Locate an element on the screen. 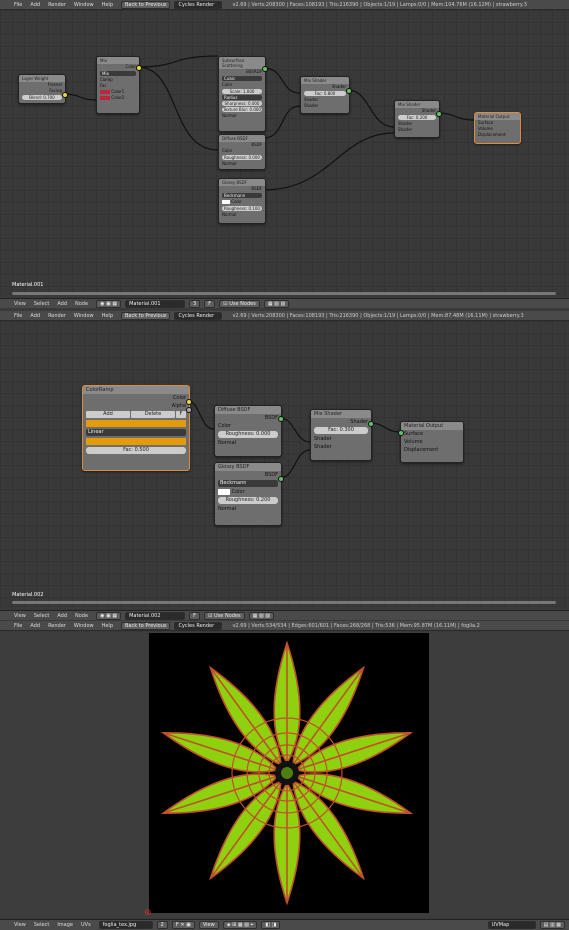  snap-icons: ▦ ▧ ▨ is located at coordinates (261, 615).